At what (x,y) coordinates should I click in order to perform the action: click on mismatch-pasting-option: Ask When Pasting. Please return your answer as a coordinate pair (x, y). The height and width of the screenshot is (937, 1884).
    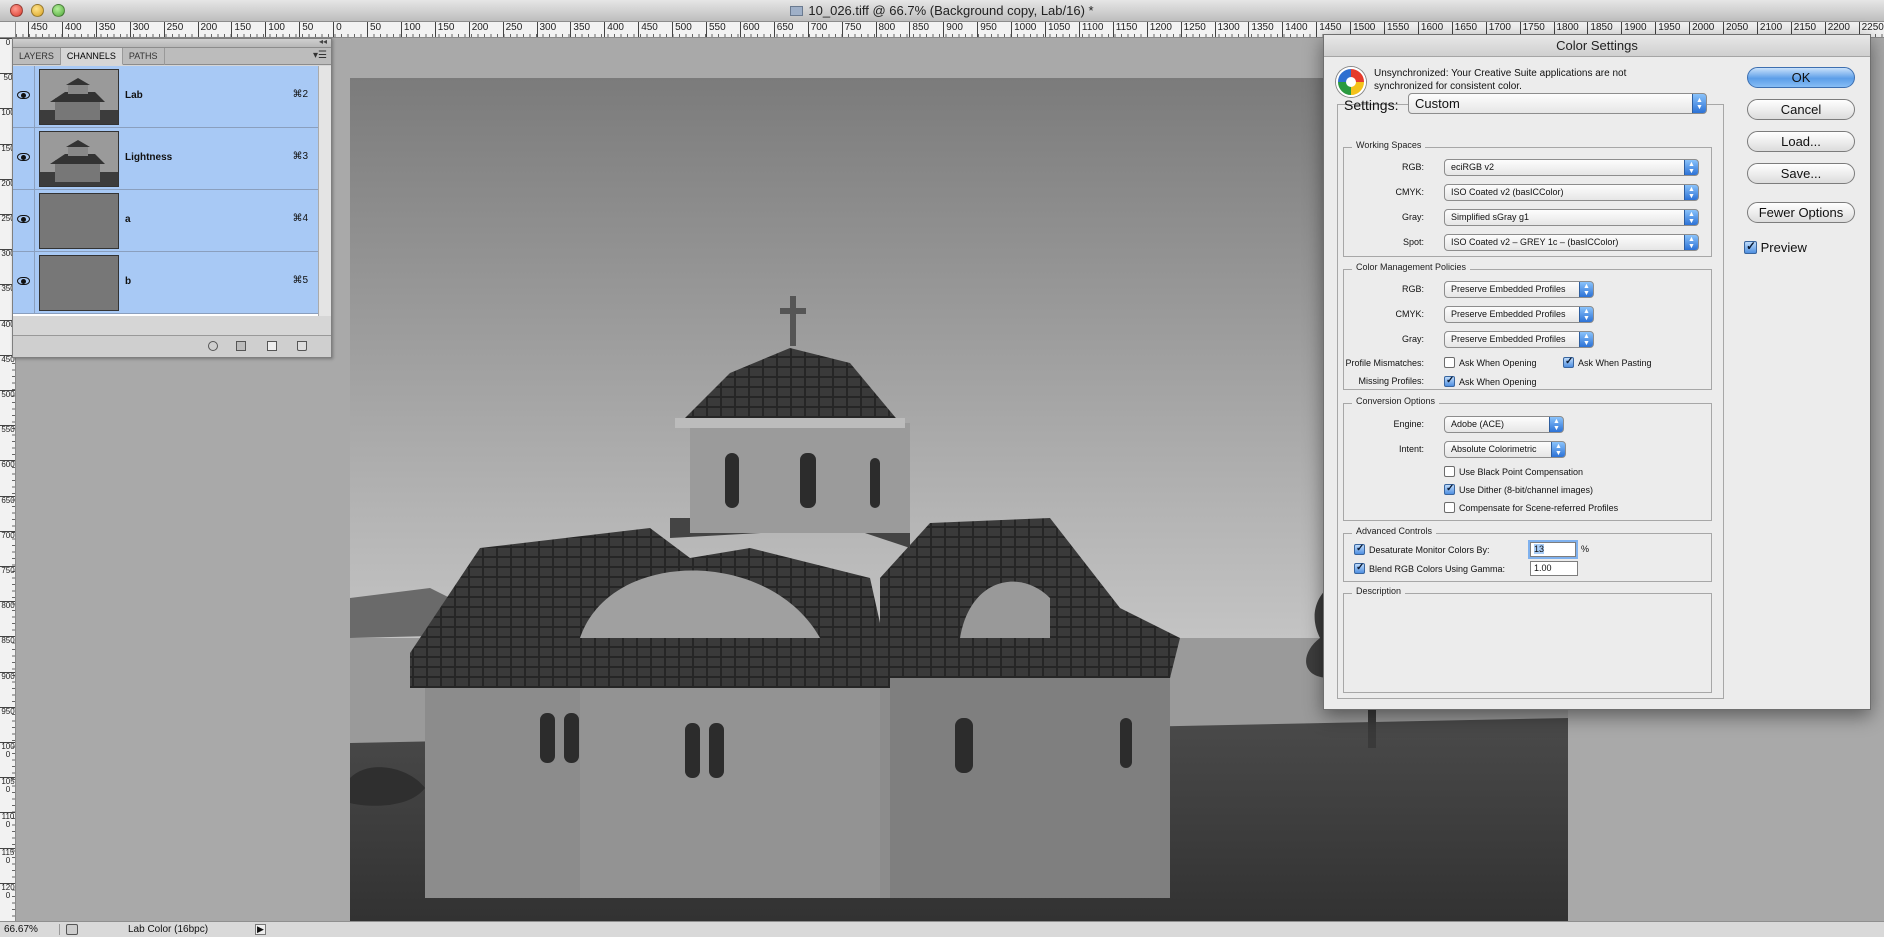
    Looking at the image, I should click on (1607, 362).